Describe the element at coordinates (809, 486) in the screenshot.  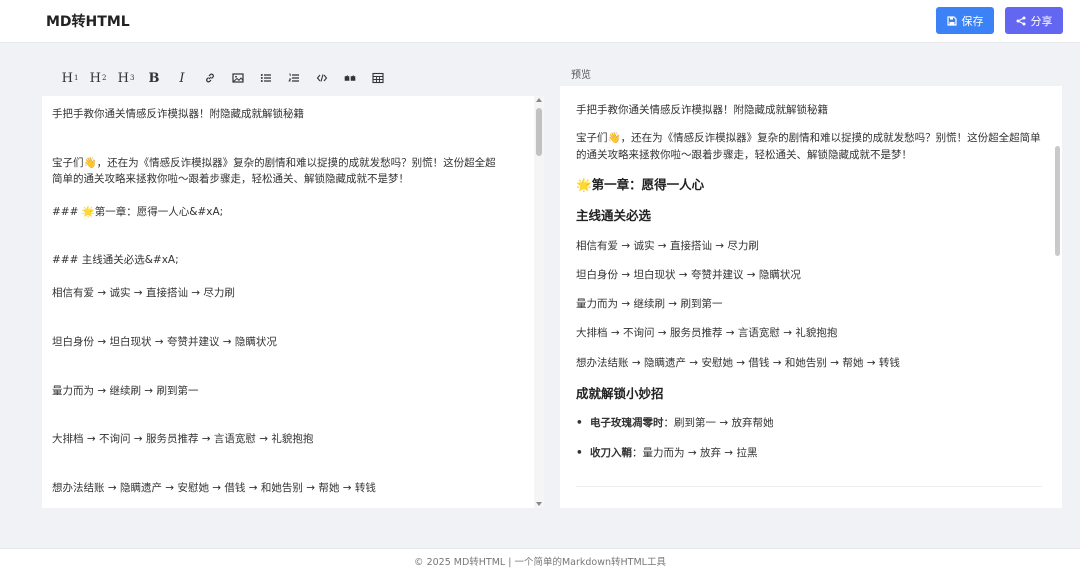
I see `preview-divider` at that location.